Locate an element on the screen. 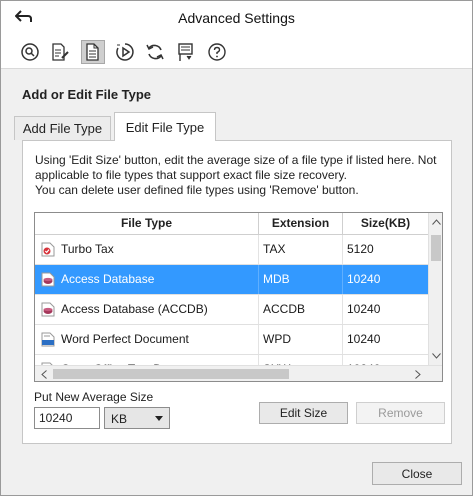 This screenshot has width=473, height=496. cell-file-type: Word Perfect Document is located at coordinates (160, 339).